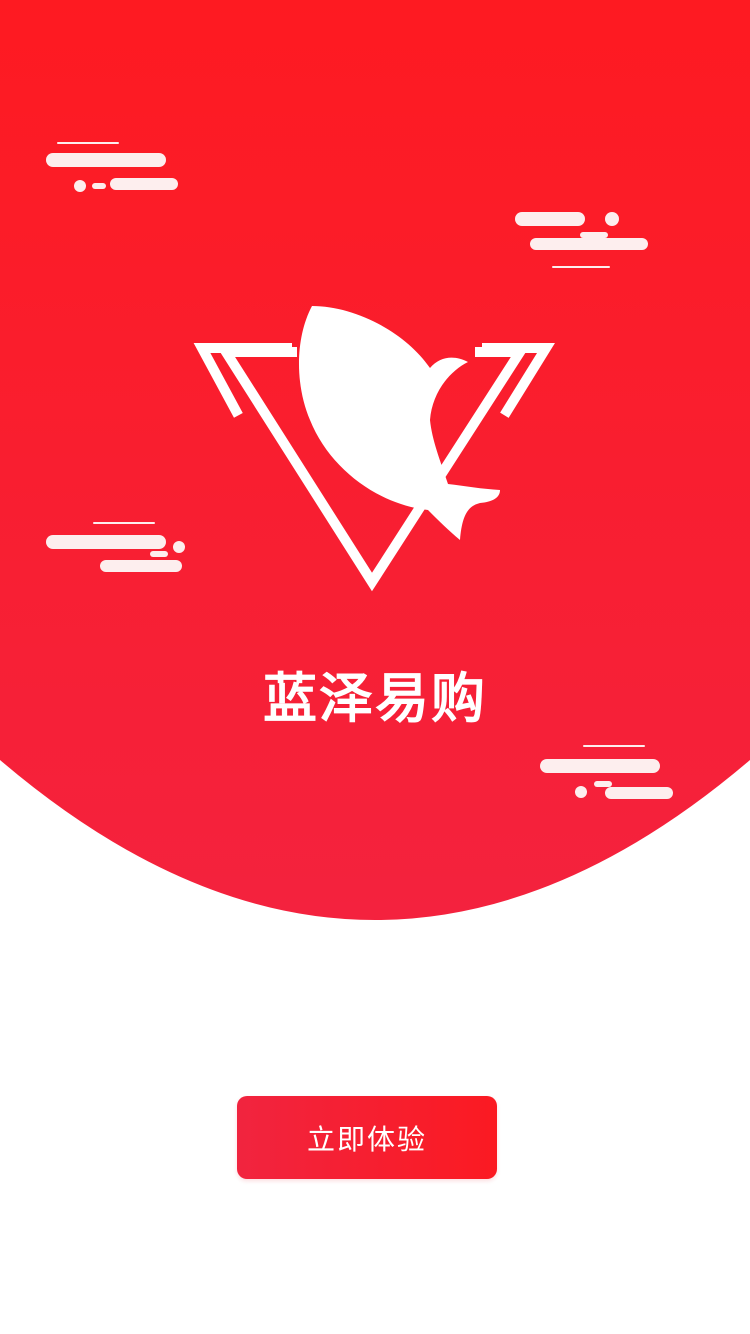  I want to click on app-name-title: 蓝泽易购, so click(375, 698).